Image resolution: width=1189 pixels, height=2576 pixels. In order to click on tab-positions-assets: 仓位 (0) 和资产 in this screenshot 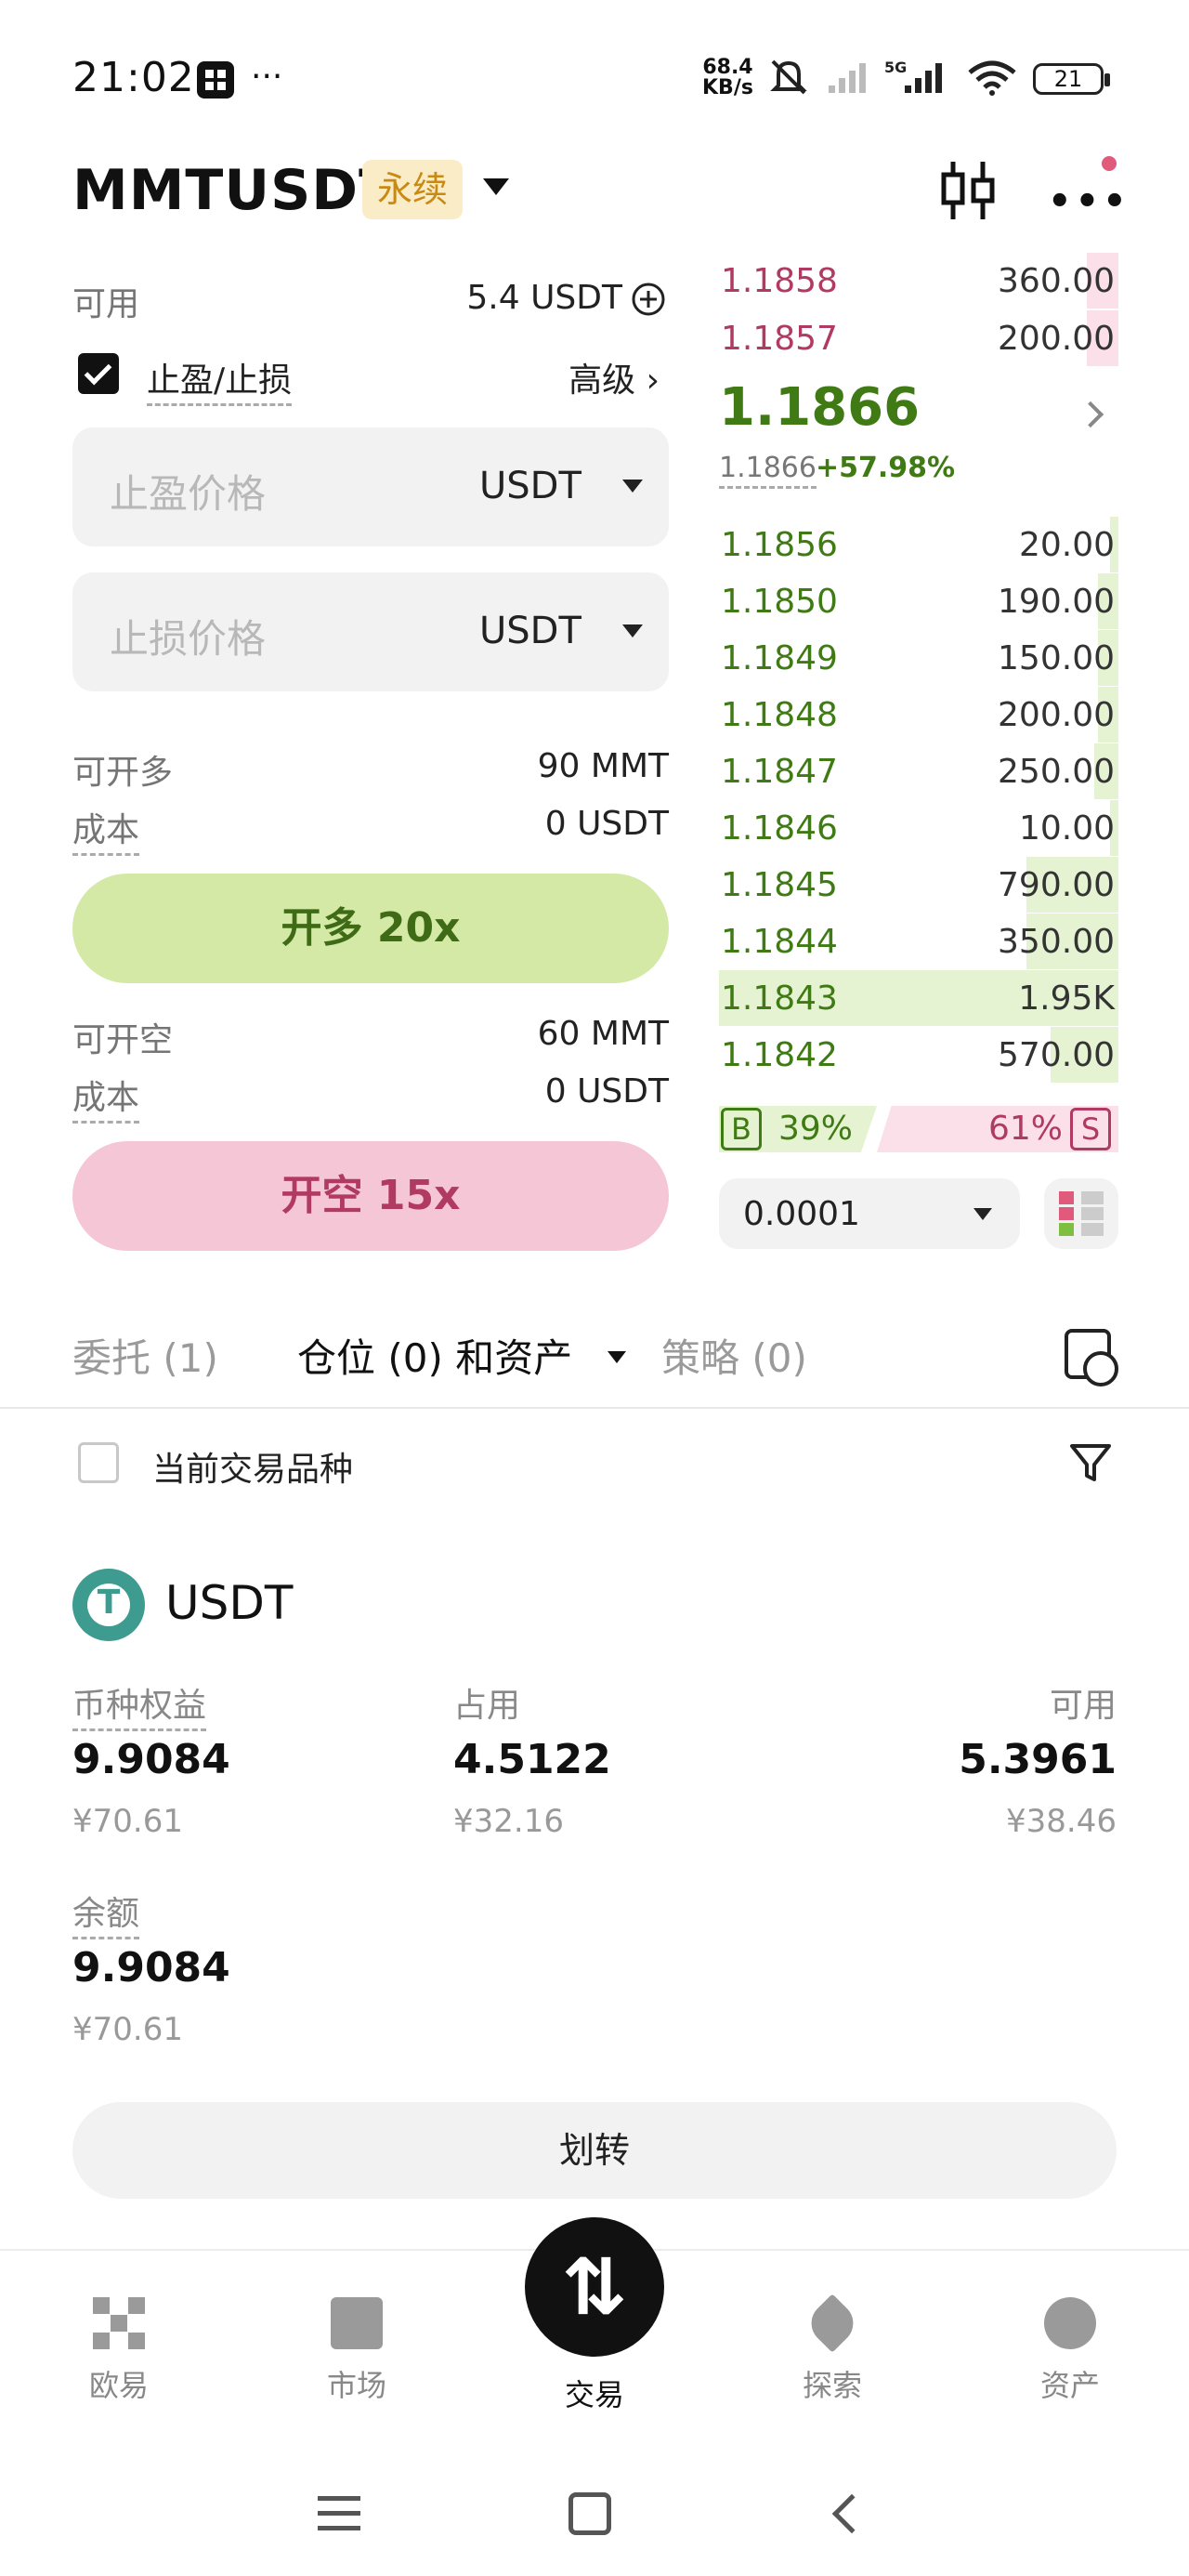, I will do `click(435, 1355)`.